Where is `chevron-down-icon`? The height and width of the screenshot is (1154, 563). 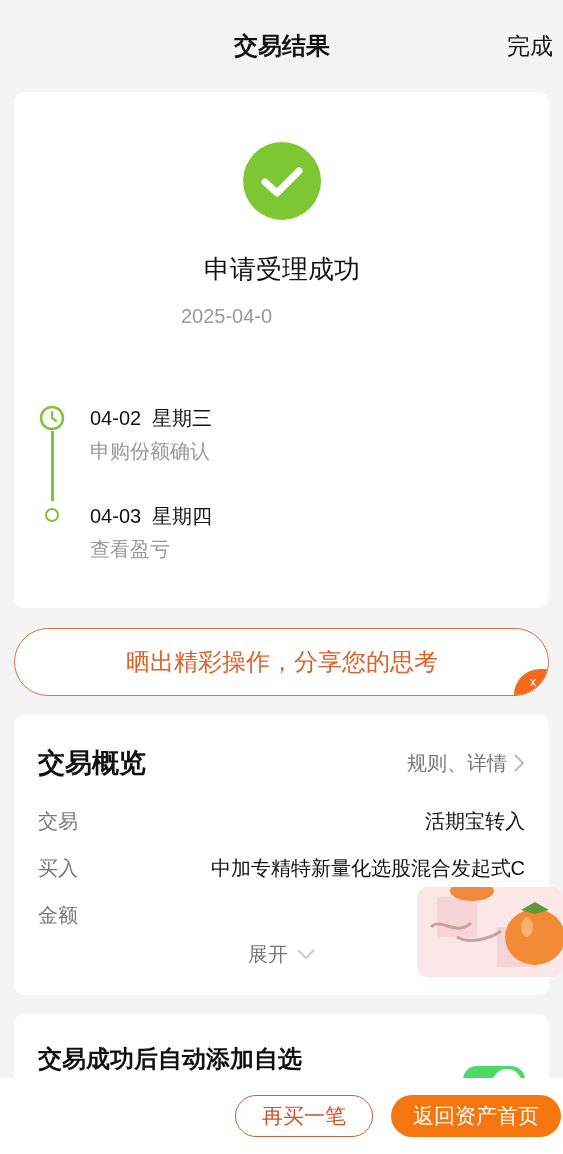
chevron-down-icon is located at coordinates (305, 953).